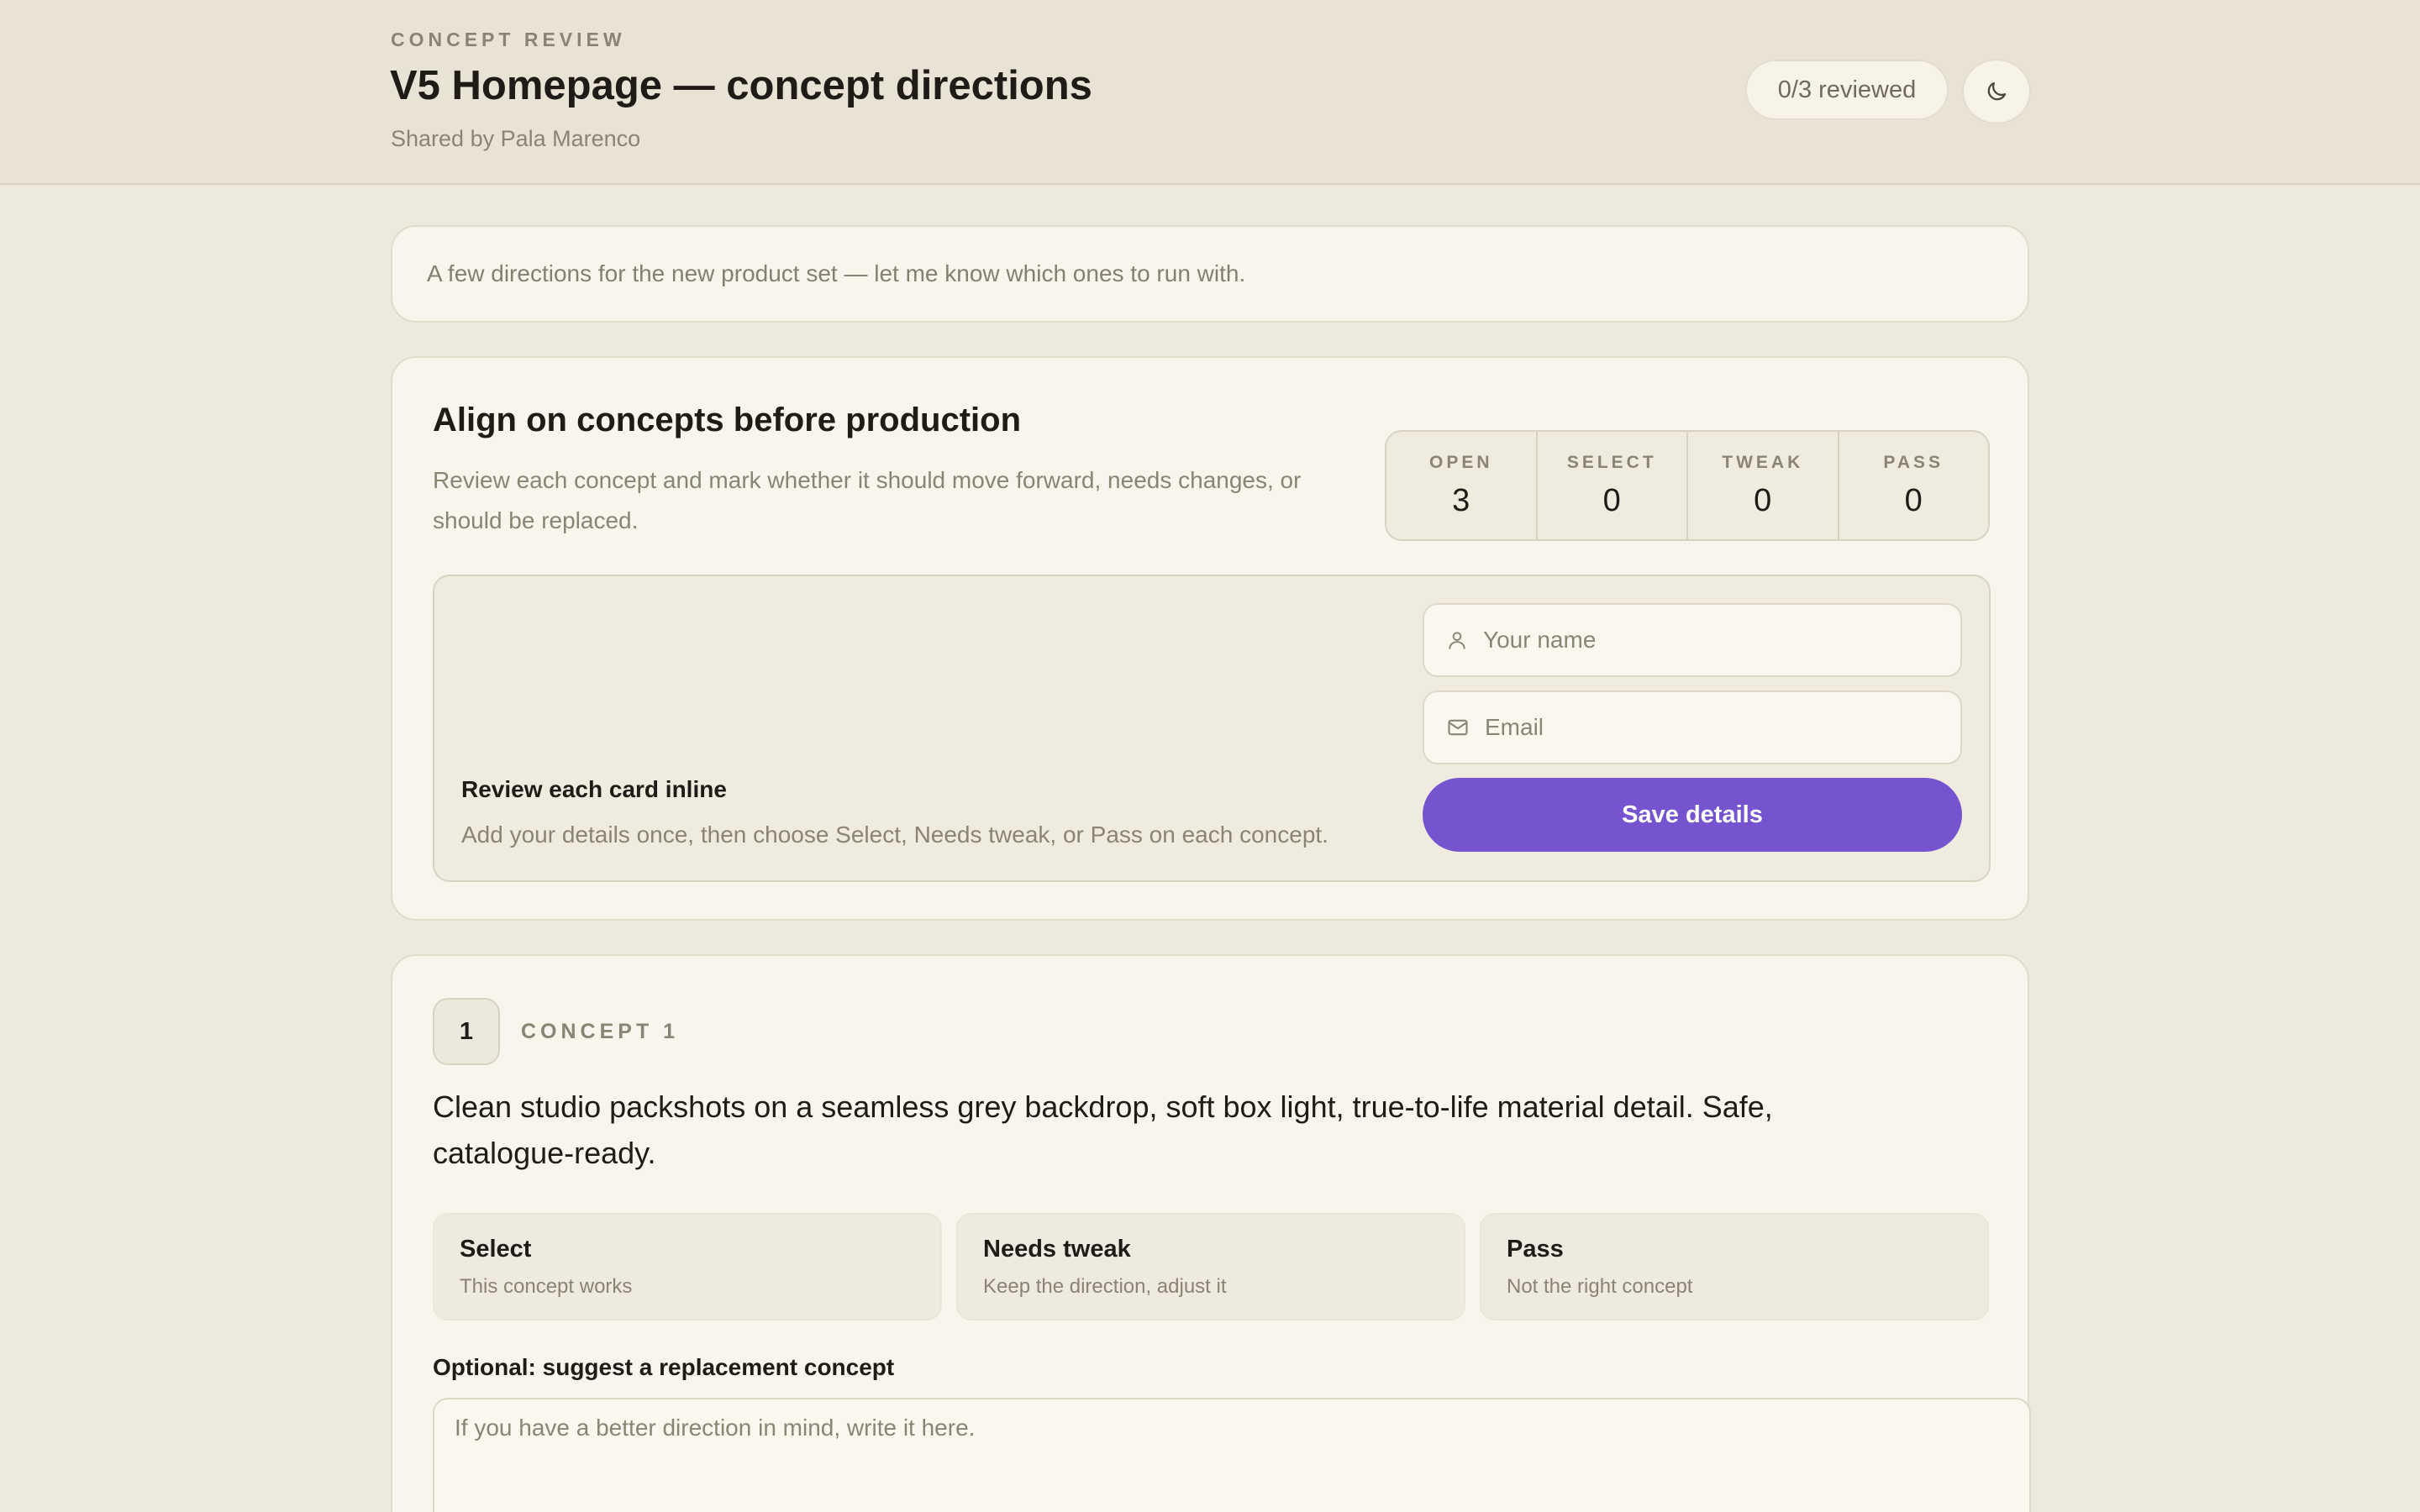 The width and height of the screenshot is (2420, 1512). Describe the element at coordinates (546, 1286) in the screenshot. I see `option-subtitle: This concept works` at that location.